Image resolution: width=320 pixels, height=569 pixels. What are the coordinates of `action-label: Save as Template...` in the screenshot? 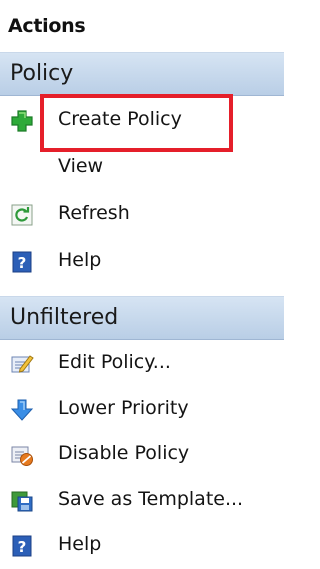 It's located at (151, 499).